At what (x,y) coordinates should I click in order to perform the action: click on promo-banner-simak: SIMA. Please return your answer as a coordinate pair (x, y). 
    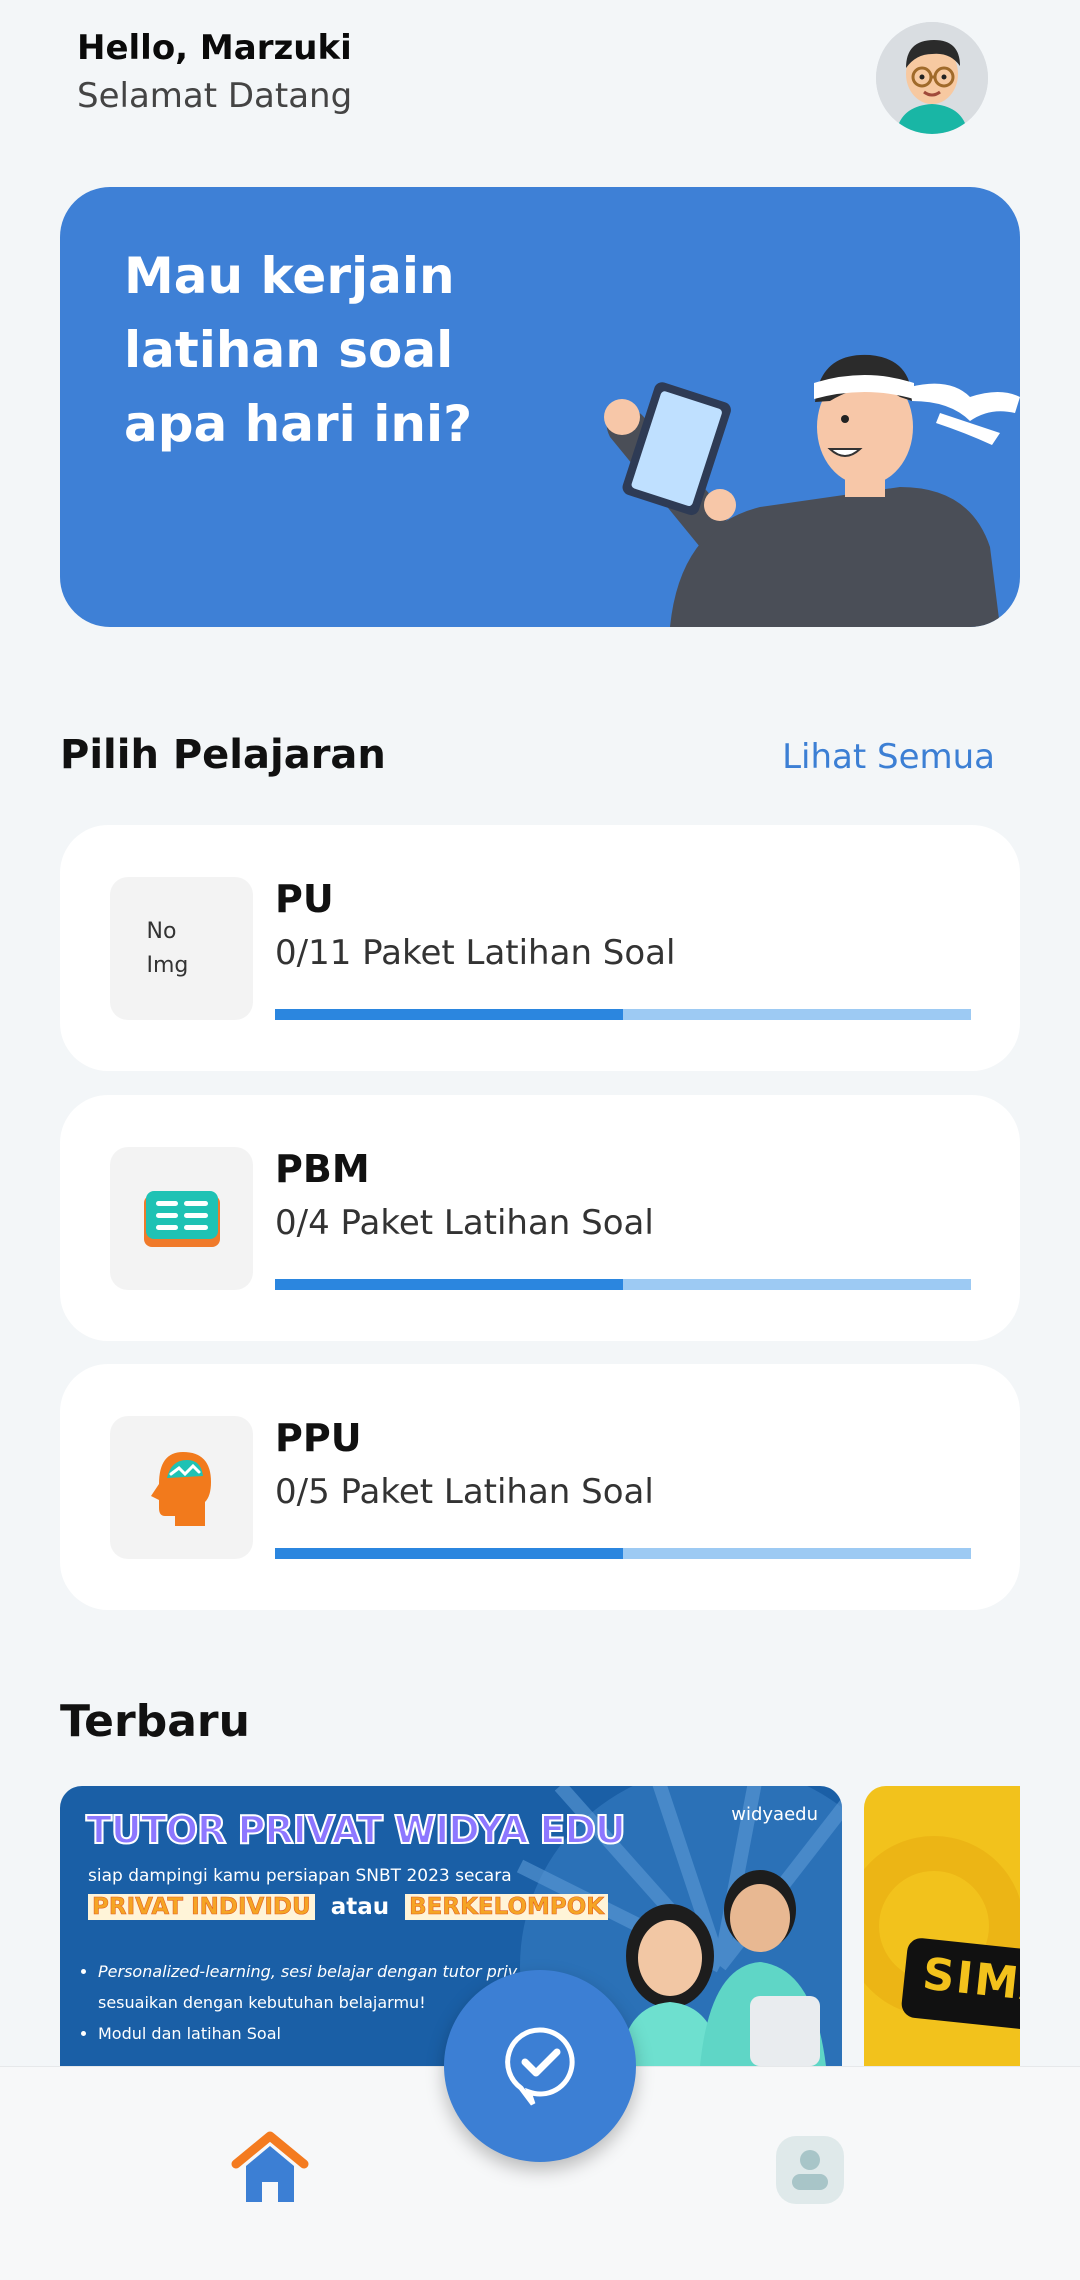
    Looking at the image, I should click on (942, 1926).